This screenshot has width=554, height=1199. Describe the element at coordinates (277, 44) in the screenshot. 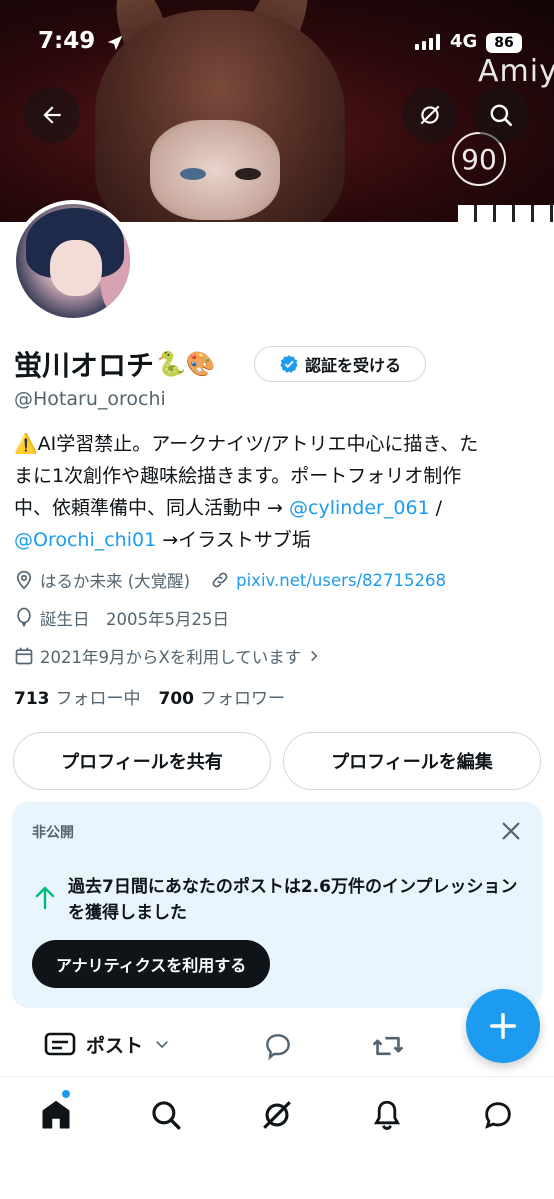

I see `status-bar: 7:49 4G 86` at that location.